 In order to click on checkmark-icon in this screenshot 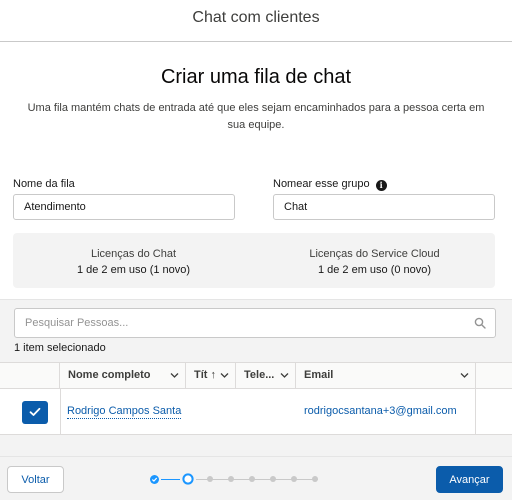, I will do `click(35, 411)`.